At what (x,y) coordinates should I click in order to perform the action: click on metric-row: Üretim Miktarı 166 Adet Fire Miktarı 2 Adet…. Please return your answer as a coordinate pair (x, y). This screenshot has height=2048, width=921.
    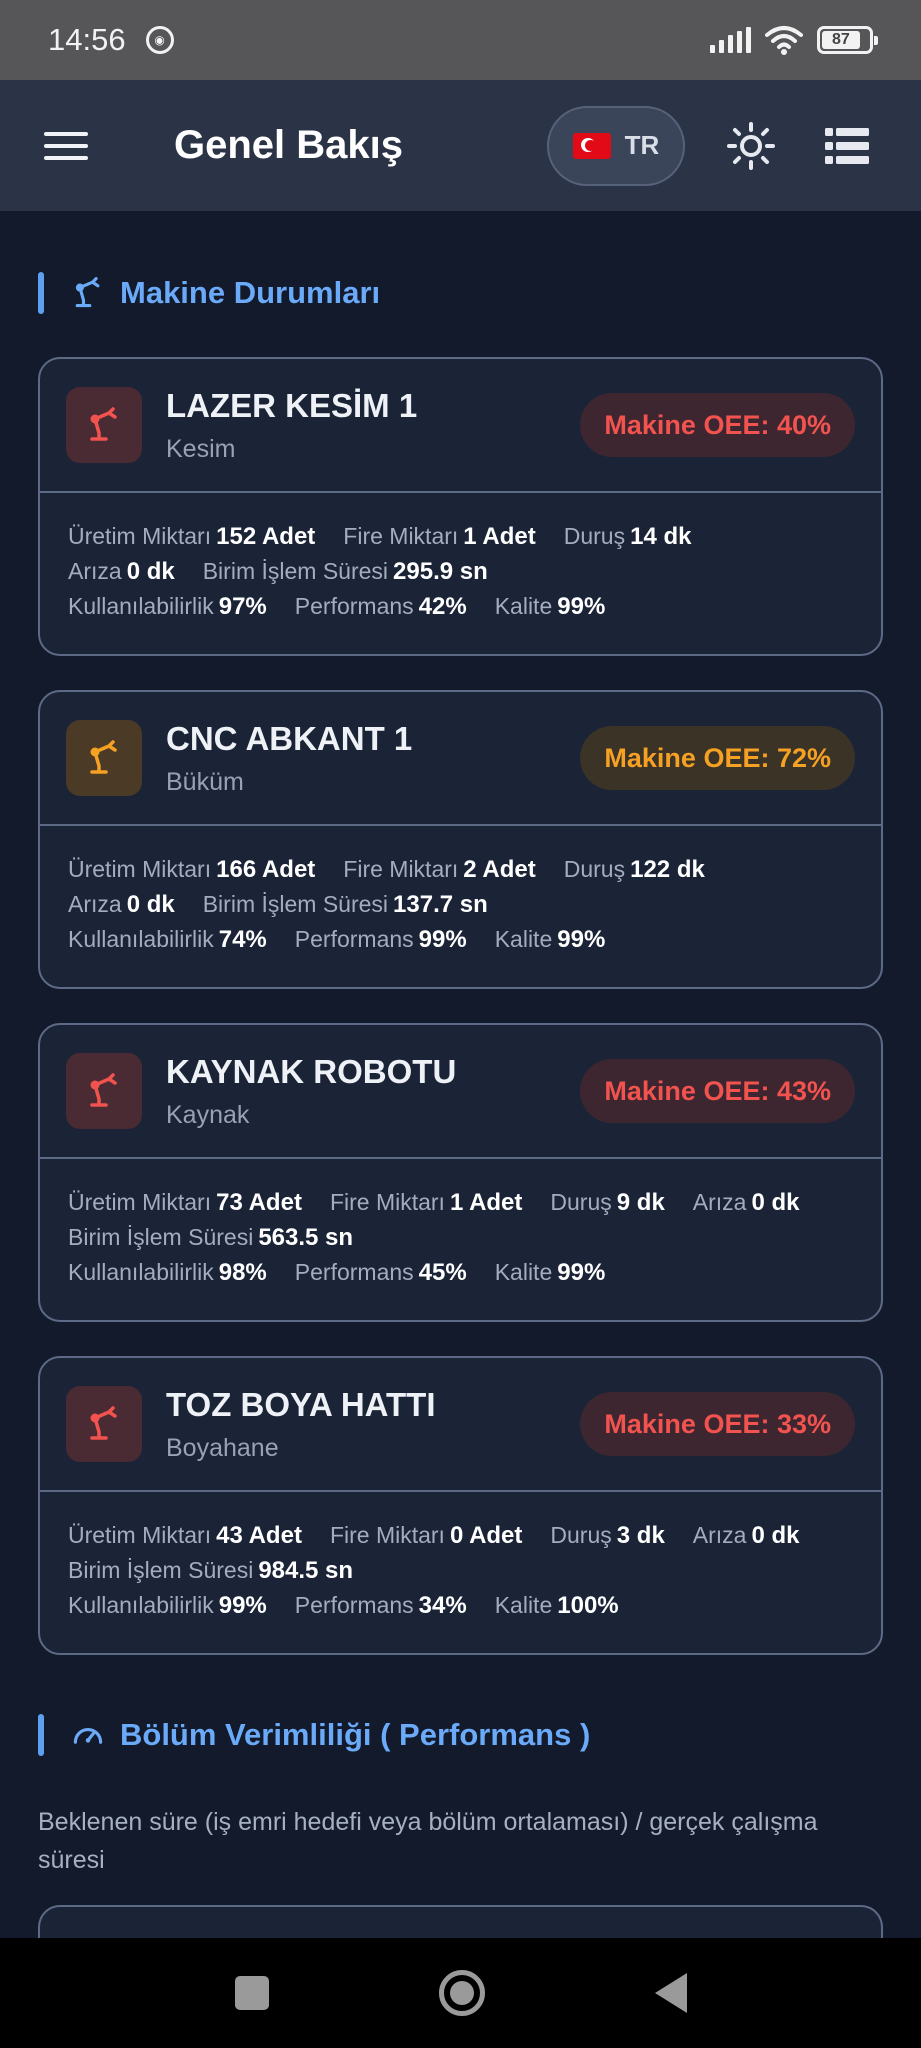
    Looking at the image, I should click on (461, 869).